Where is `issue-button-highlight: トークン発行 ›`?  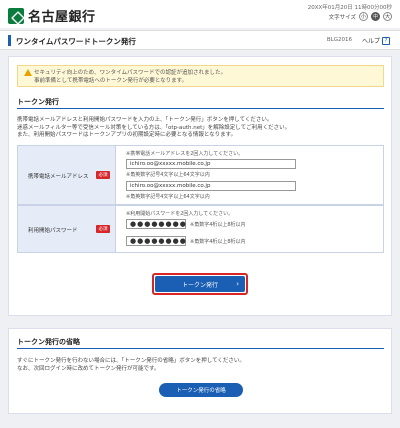
issue-button-highlight: トークン発行 › is located at coordinates (200, 284).